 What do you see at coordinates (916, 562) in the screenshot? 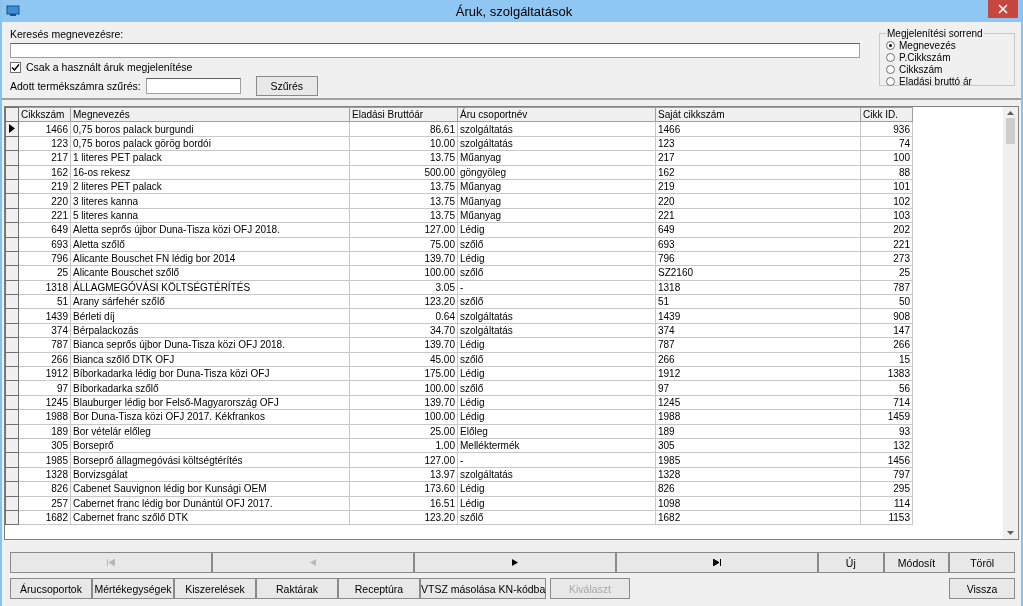
I see `record-button: Módosít` at bounding box center [916, 562].